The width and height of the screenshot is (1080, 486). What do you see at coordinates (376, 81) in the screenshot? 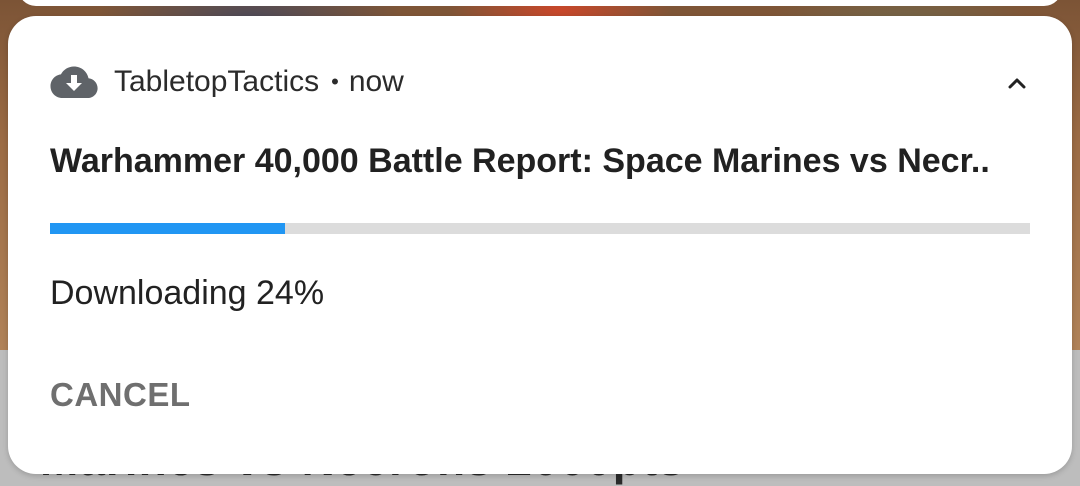
I see `notification-time: now` at bounding box center [376, 81].